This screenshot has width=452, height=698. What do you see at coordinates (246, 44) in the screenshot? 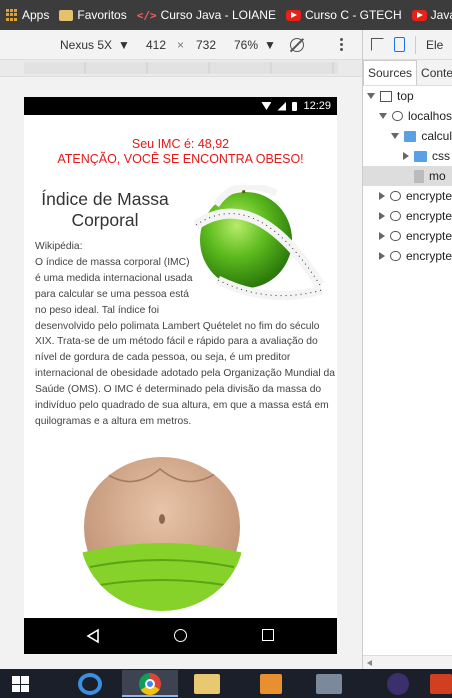
I see `zoom-value: 76%` at bounding box center [246, 44].